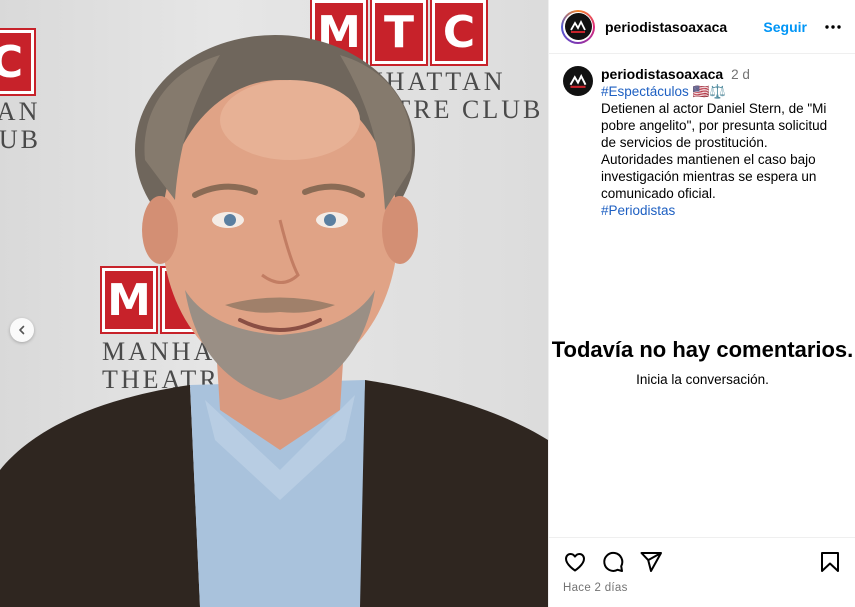  Describe the element at coordinates (666, 27) in the screenshot. I see `header-username: periodistasoaxaca` at that location.